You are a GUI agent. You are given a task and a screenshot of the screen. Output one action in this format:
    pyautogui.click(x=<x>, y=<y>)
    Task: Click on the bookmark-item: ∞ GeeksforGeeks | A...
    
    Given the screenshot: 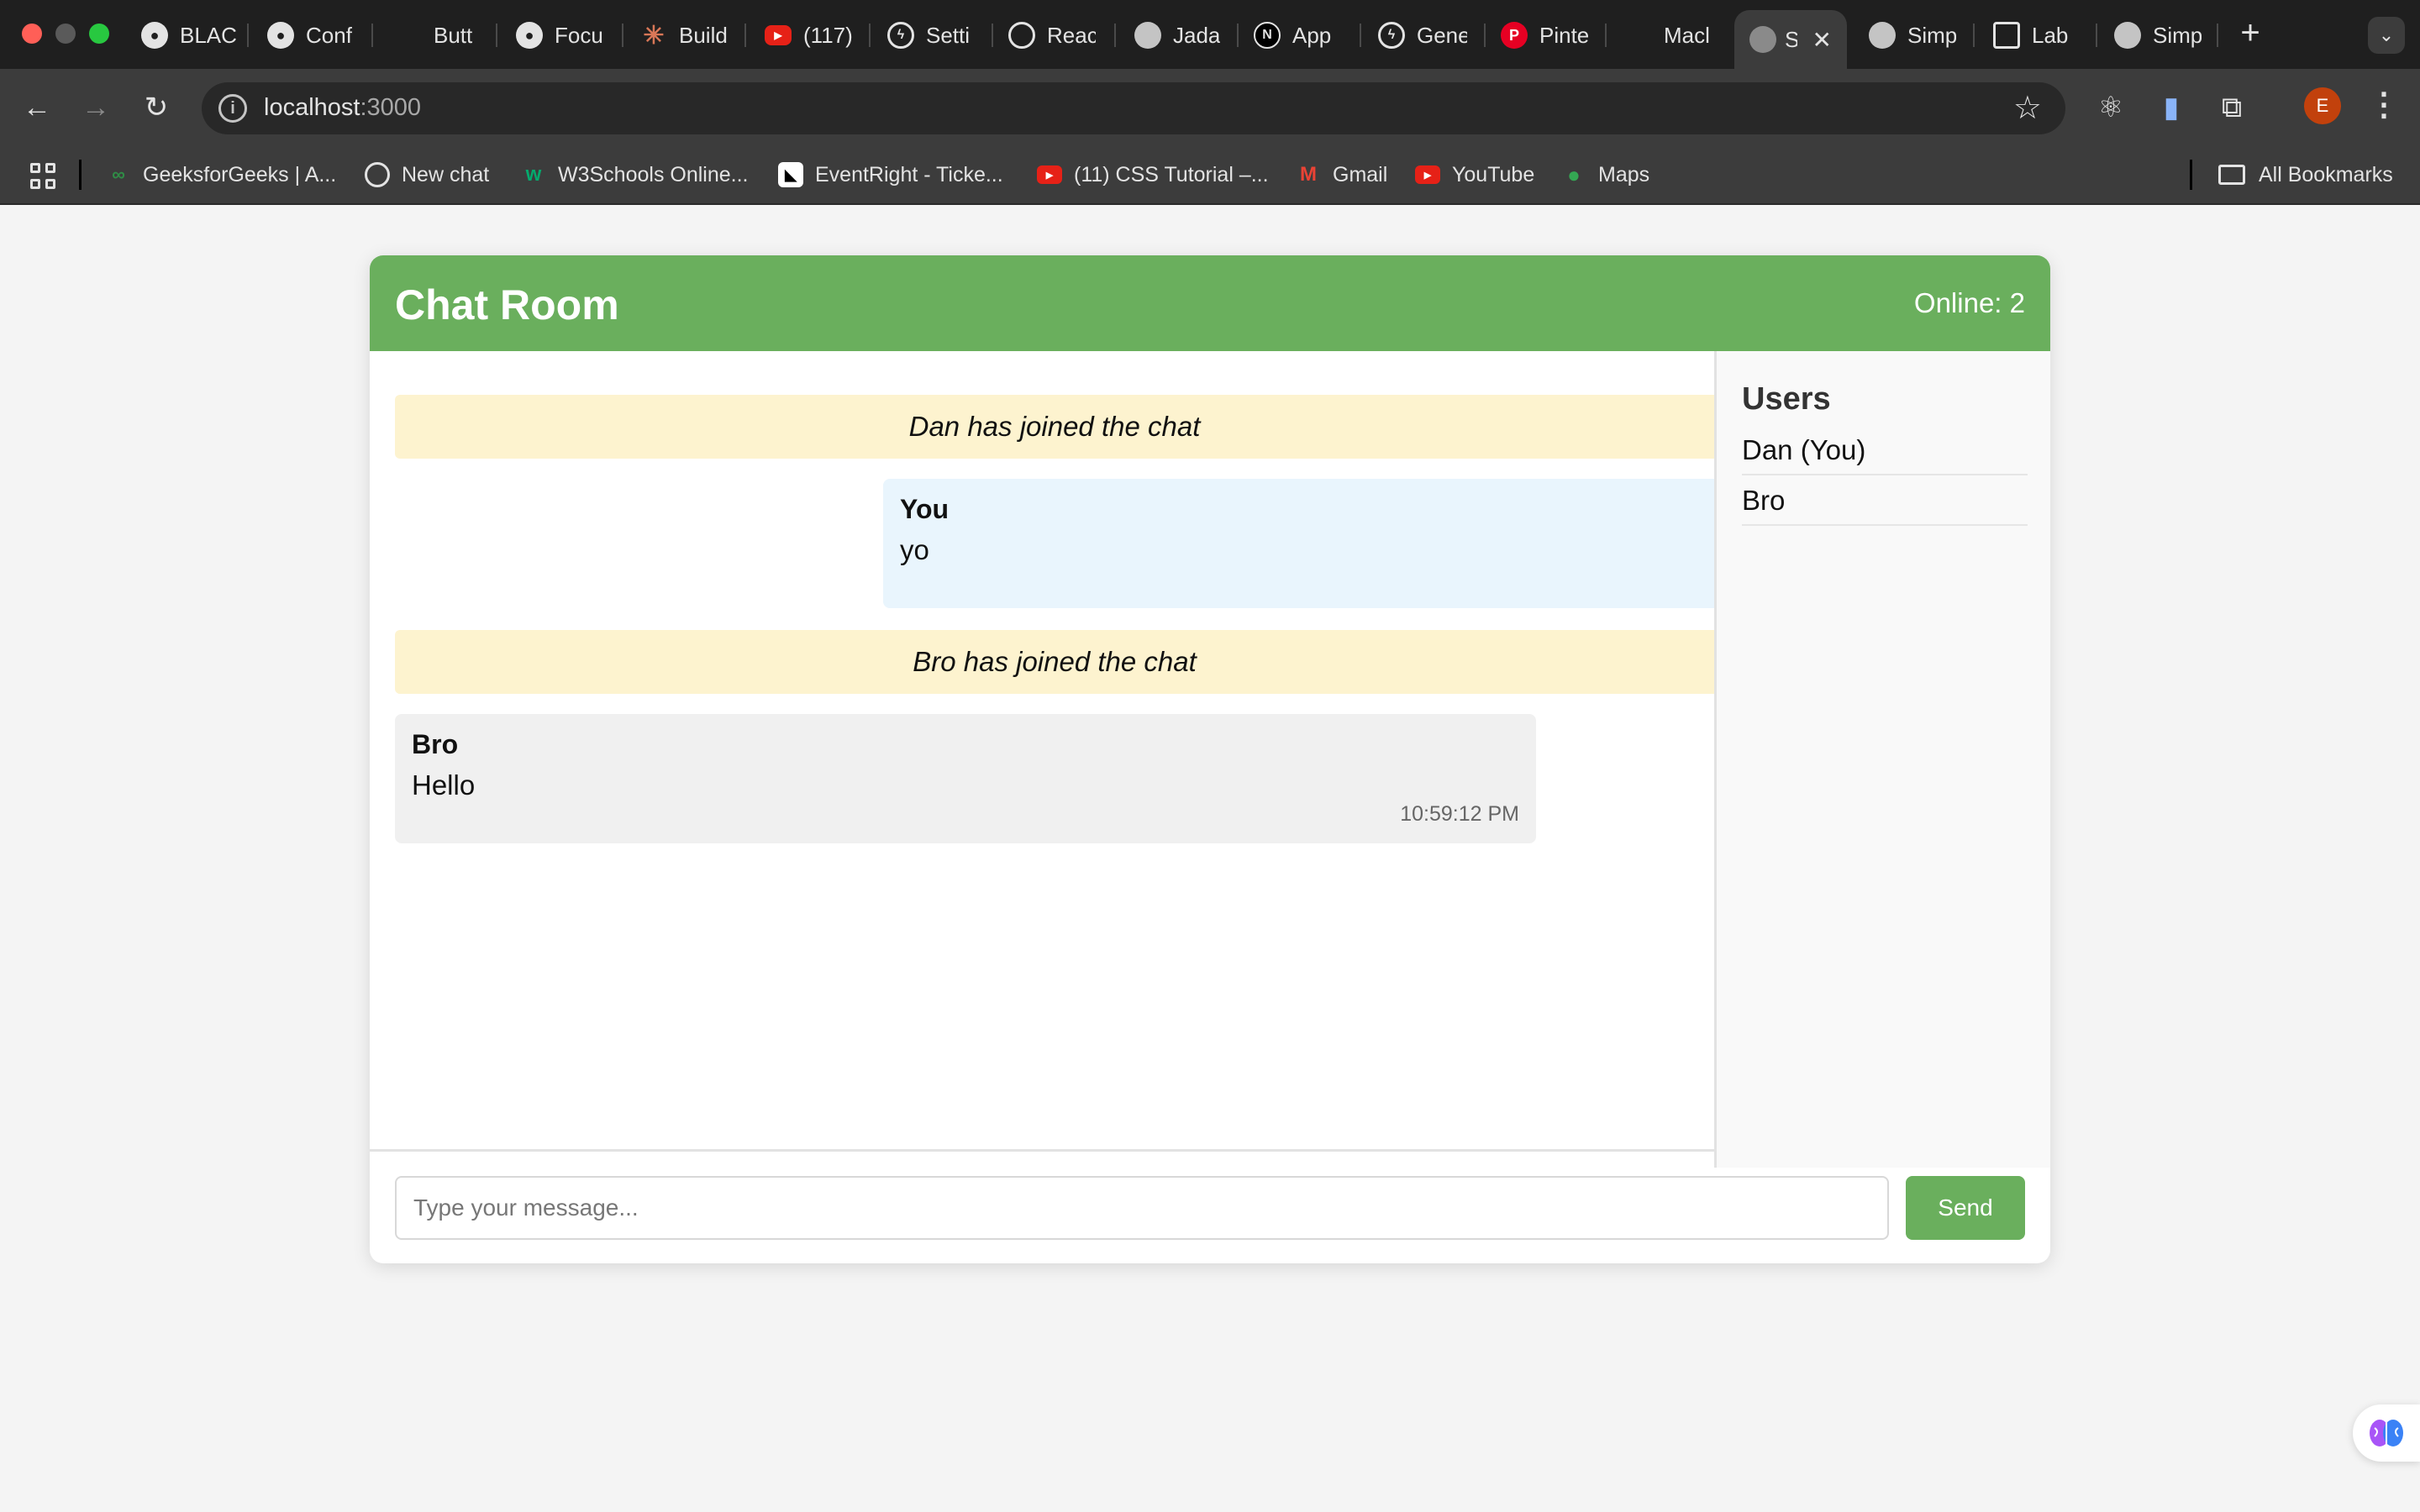 What is the action you would take?
    pyautogui.click(x=221, y=175)
    